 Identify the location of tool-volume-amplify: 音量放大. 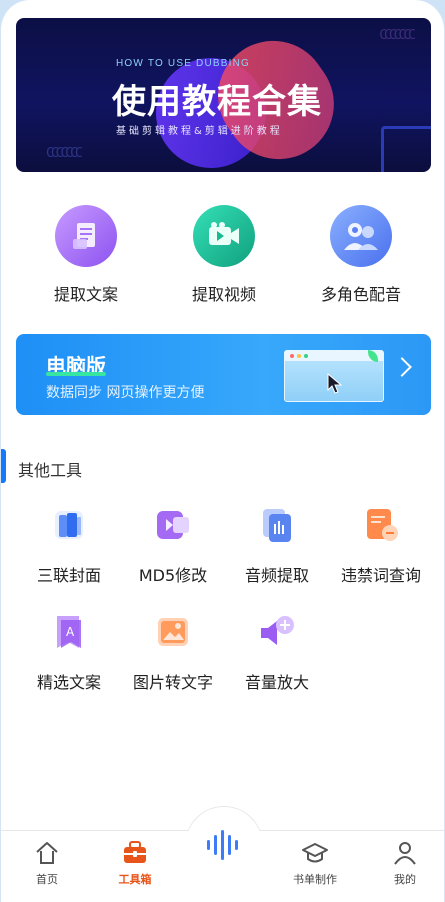
(277, 651).